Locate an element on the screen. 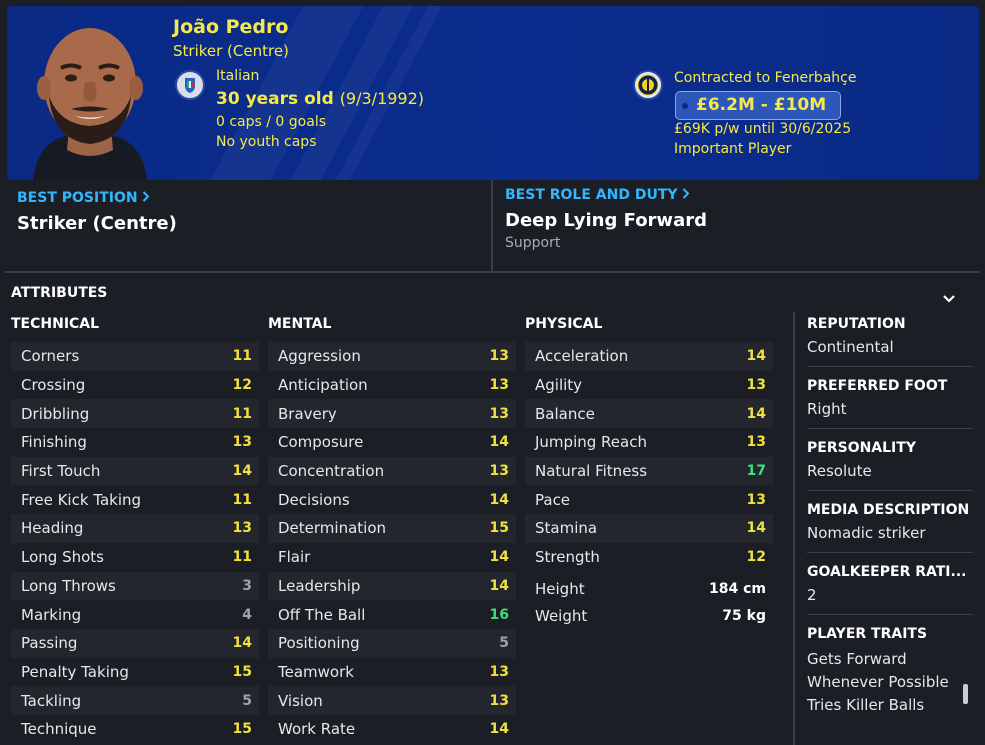 Image resolution: width=985 pixels, height=745 pixels. attribute-row: Marking 4 is located at coordinates (135, 614).